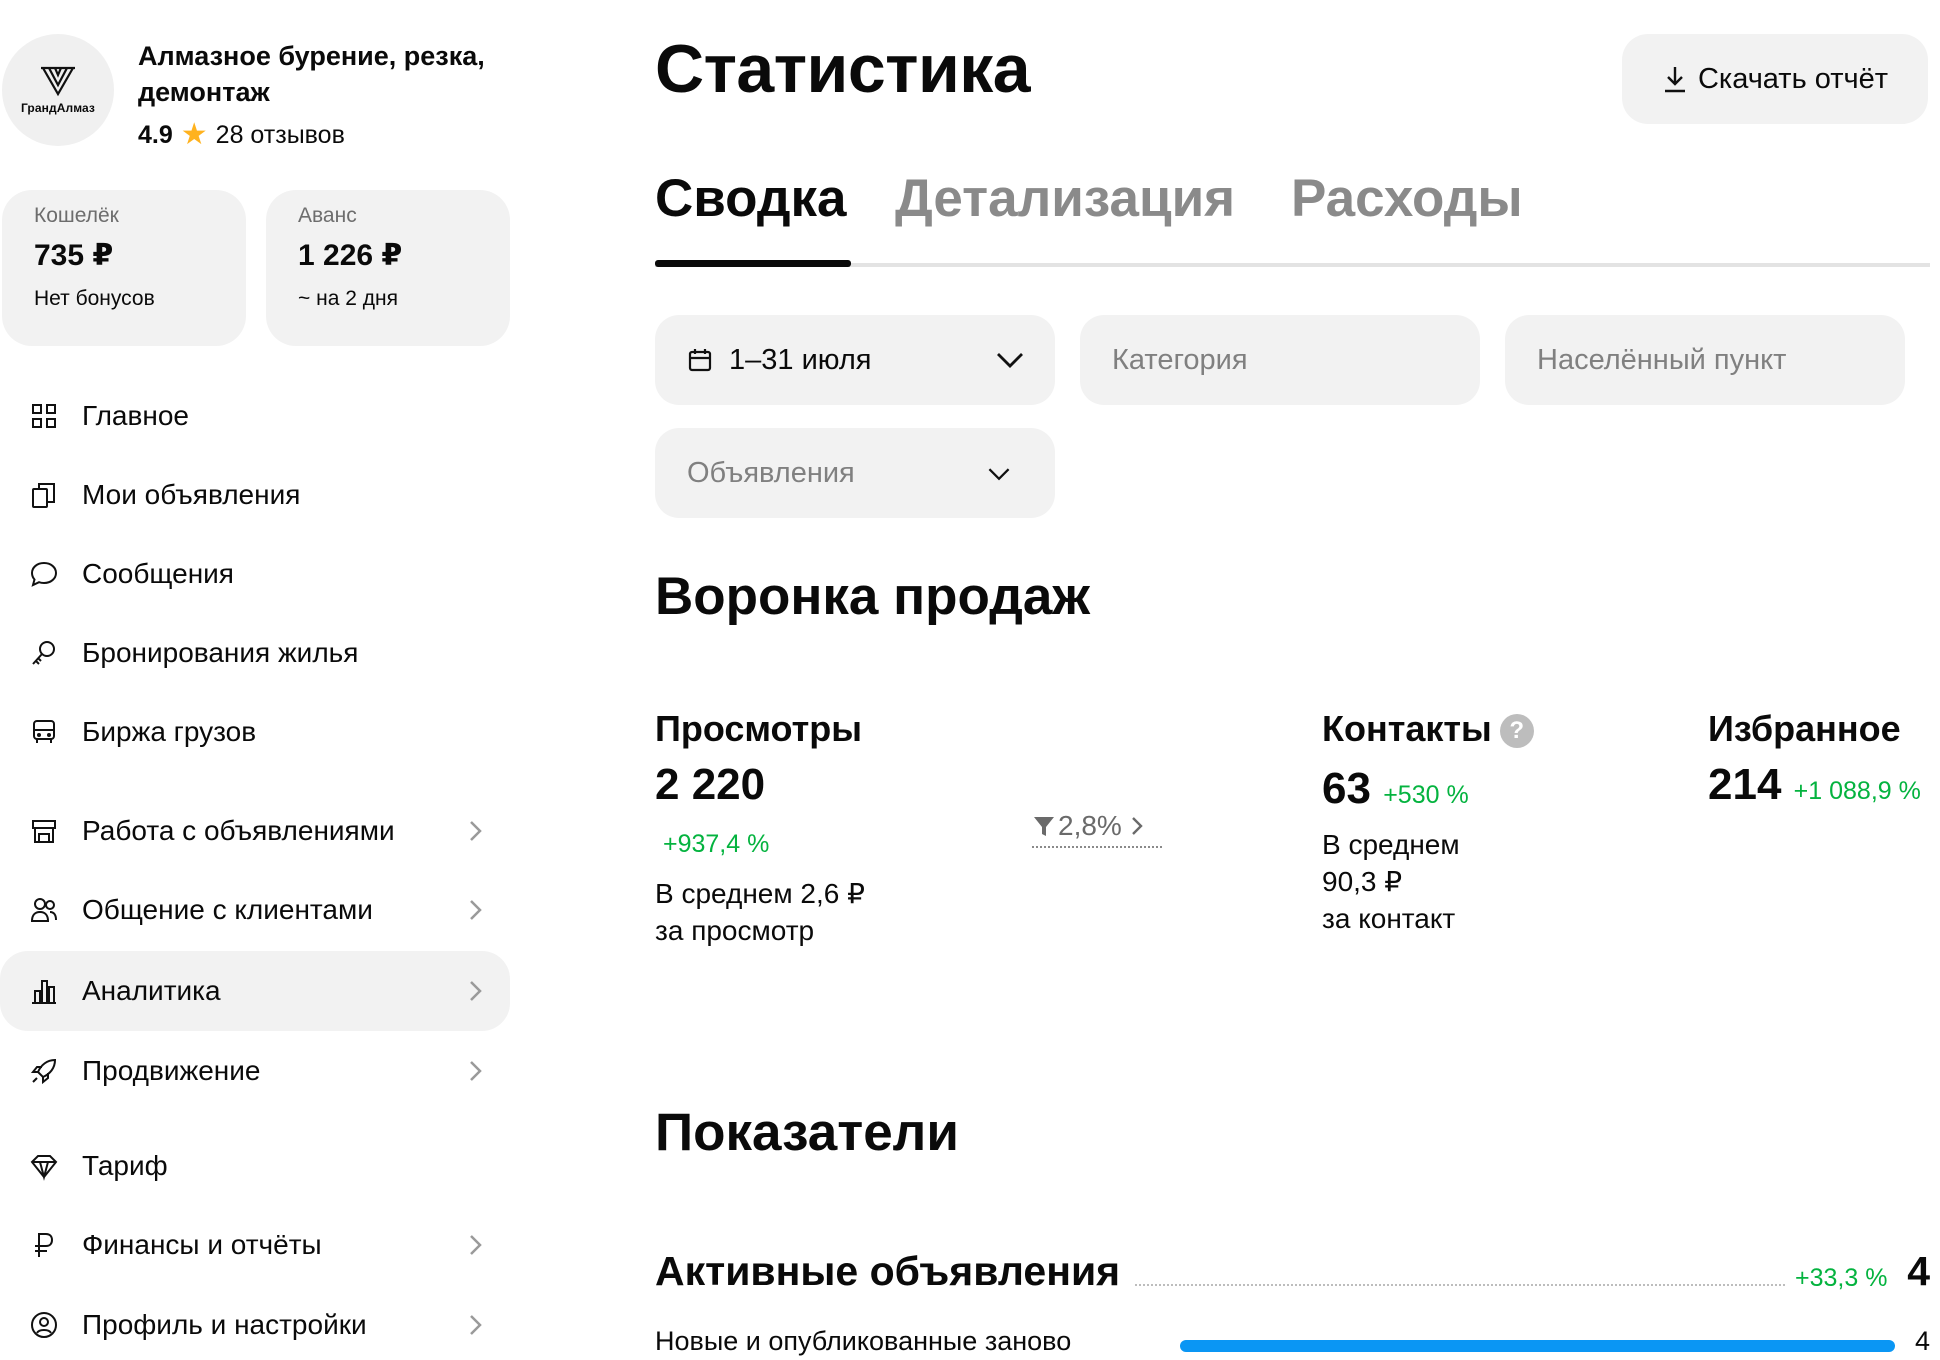 This screenshot has width=1940, height=1360. I want to click on category-field: Категория, so click(1280, 360).